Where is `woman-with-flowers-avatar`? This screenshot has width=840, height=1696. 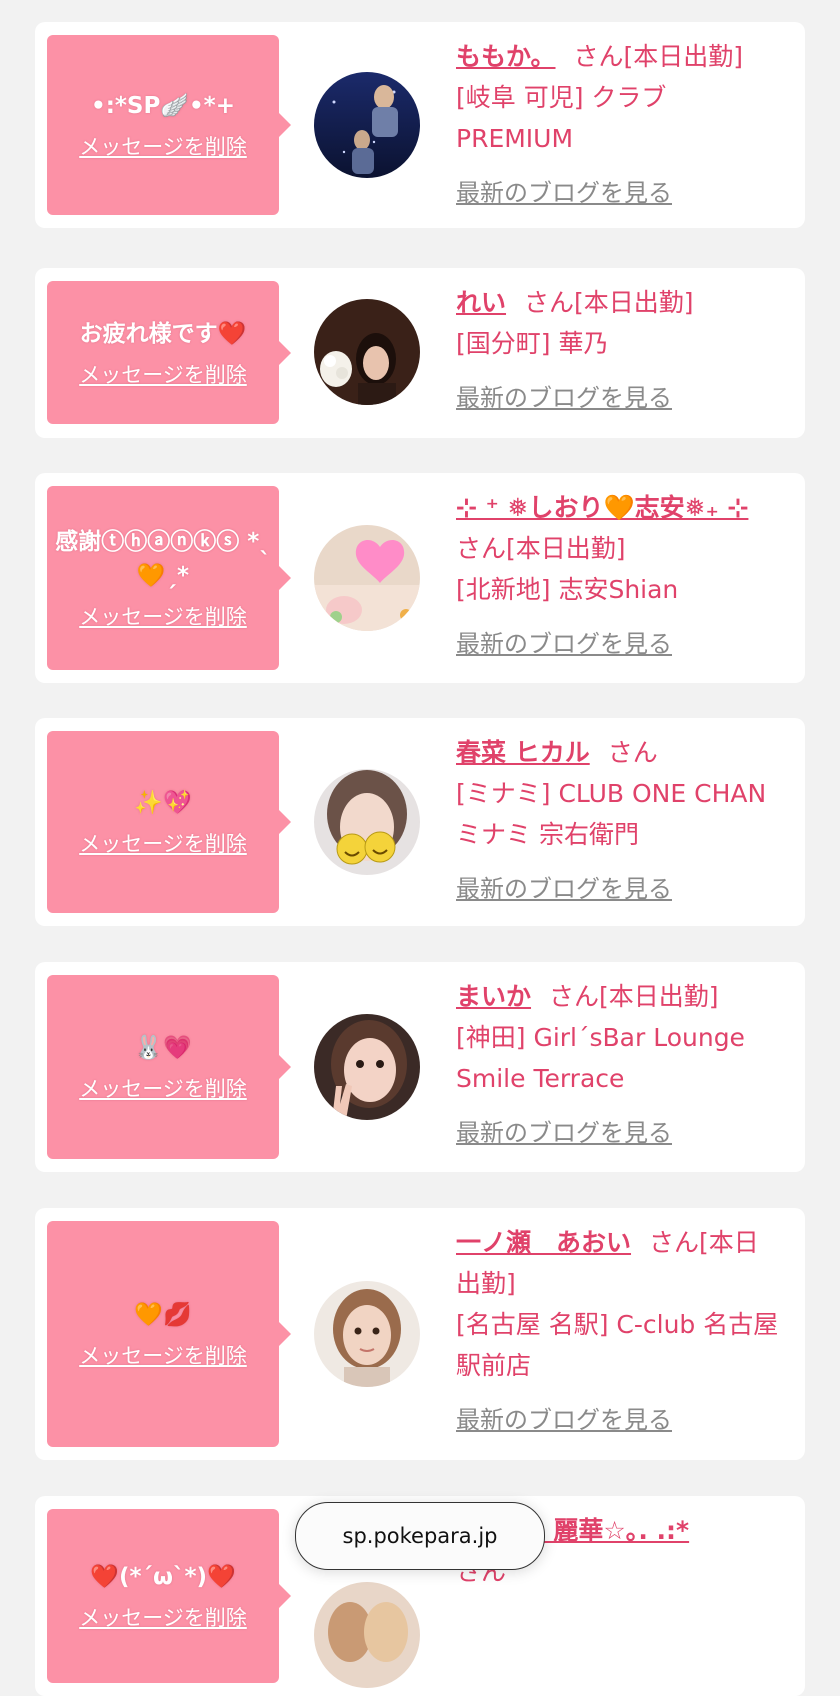 woman-with-flowers-avatar is located at coordinates (367, 352).